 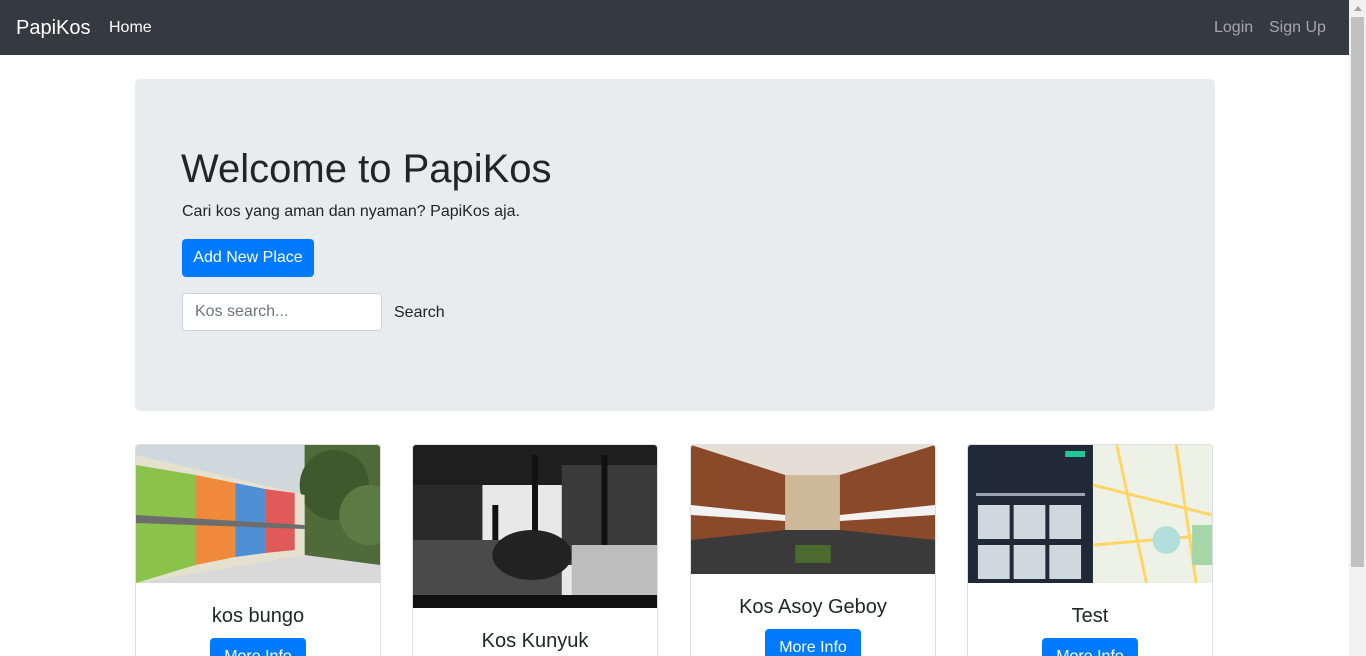 I want to click on scroll-thumb, so click(x=1357, y=292).